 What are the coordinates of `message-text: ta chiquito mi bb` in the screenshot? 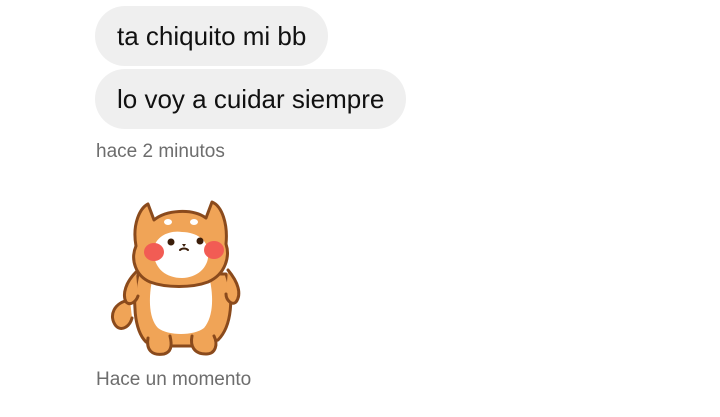 It's located at (212, 36).